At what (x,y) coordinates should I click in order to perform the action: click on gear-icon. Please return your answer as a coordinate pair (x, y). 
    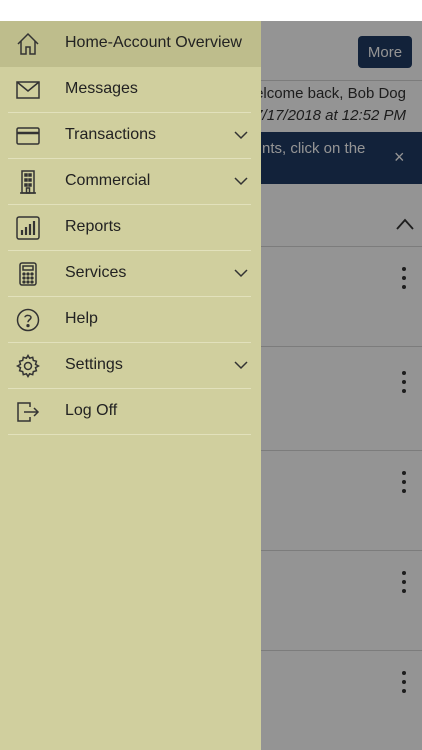
    Looking at the image, I should click on (28, 366).